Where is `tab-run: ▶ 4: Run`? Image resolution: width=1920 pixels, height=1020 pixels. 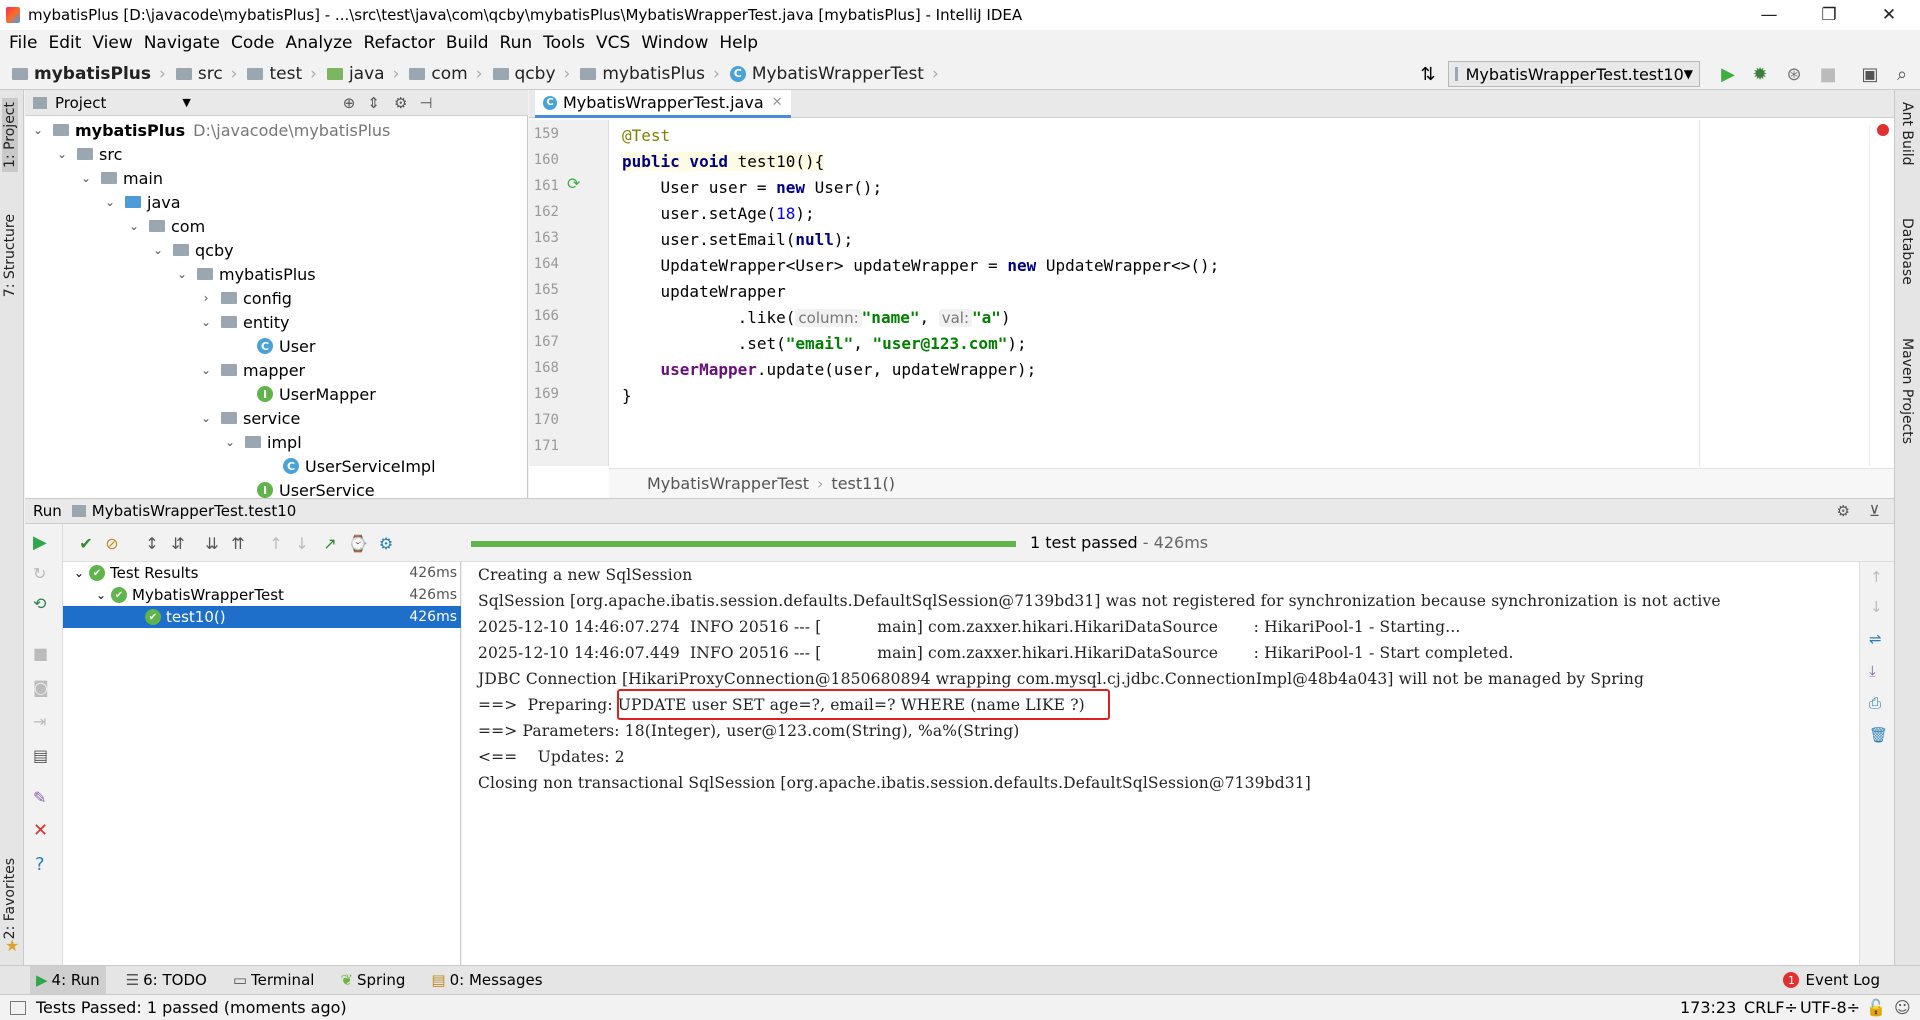
tab-run: ▶ 4: Run is located at coordinates (68, 980).